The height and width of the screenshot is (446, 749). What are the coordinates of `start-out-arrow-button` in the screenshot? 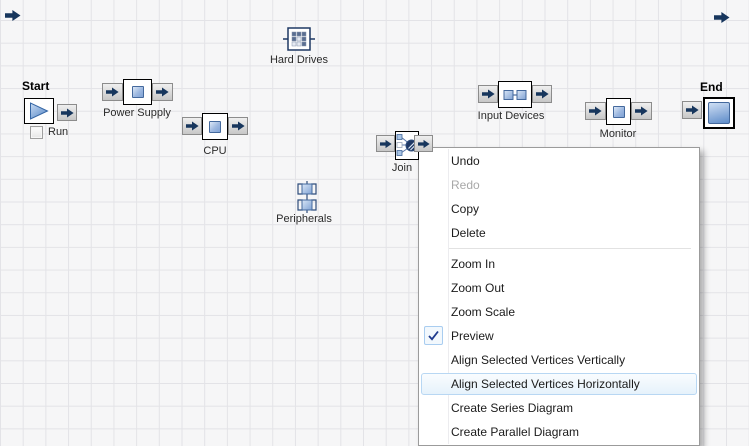 It's located at (67, 112).